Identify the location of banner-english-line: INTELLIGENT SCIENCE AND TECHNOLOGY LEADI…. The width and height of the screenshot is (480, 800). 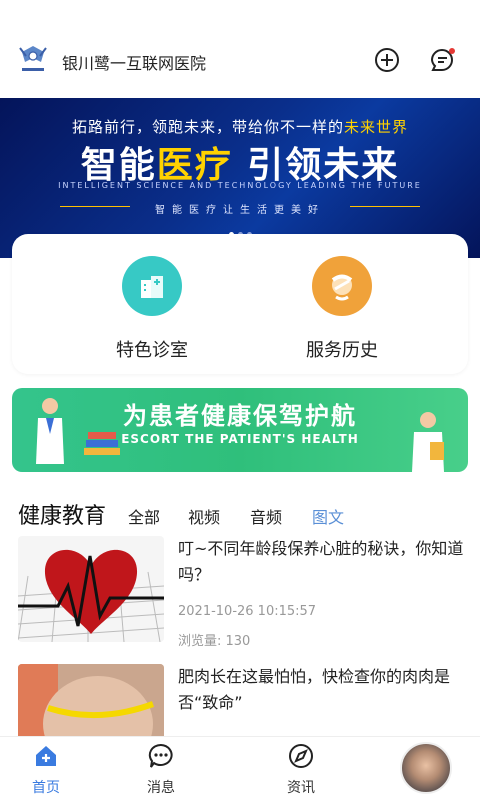
(240, 185).